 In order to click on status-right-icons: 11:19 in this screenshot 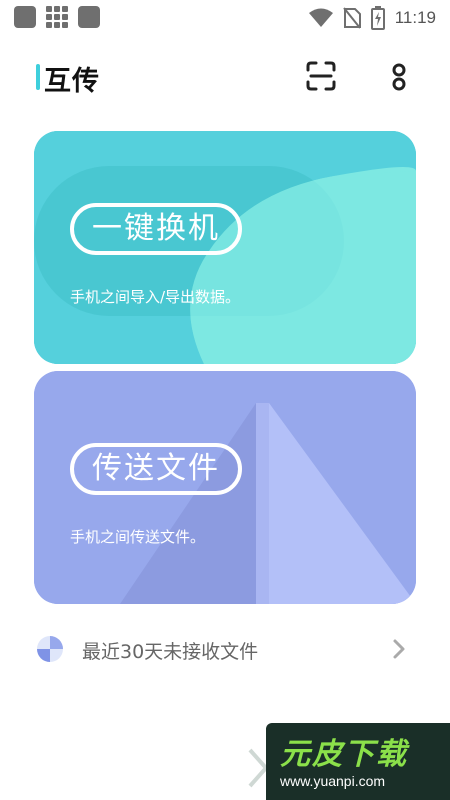, I will do `click(372, 18)`.